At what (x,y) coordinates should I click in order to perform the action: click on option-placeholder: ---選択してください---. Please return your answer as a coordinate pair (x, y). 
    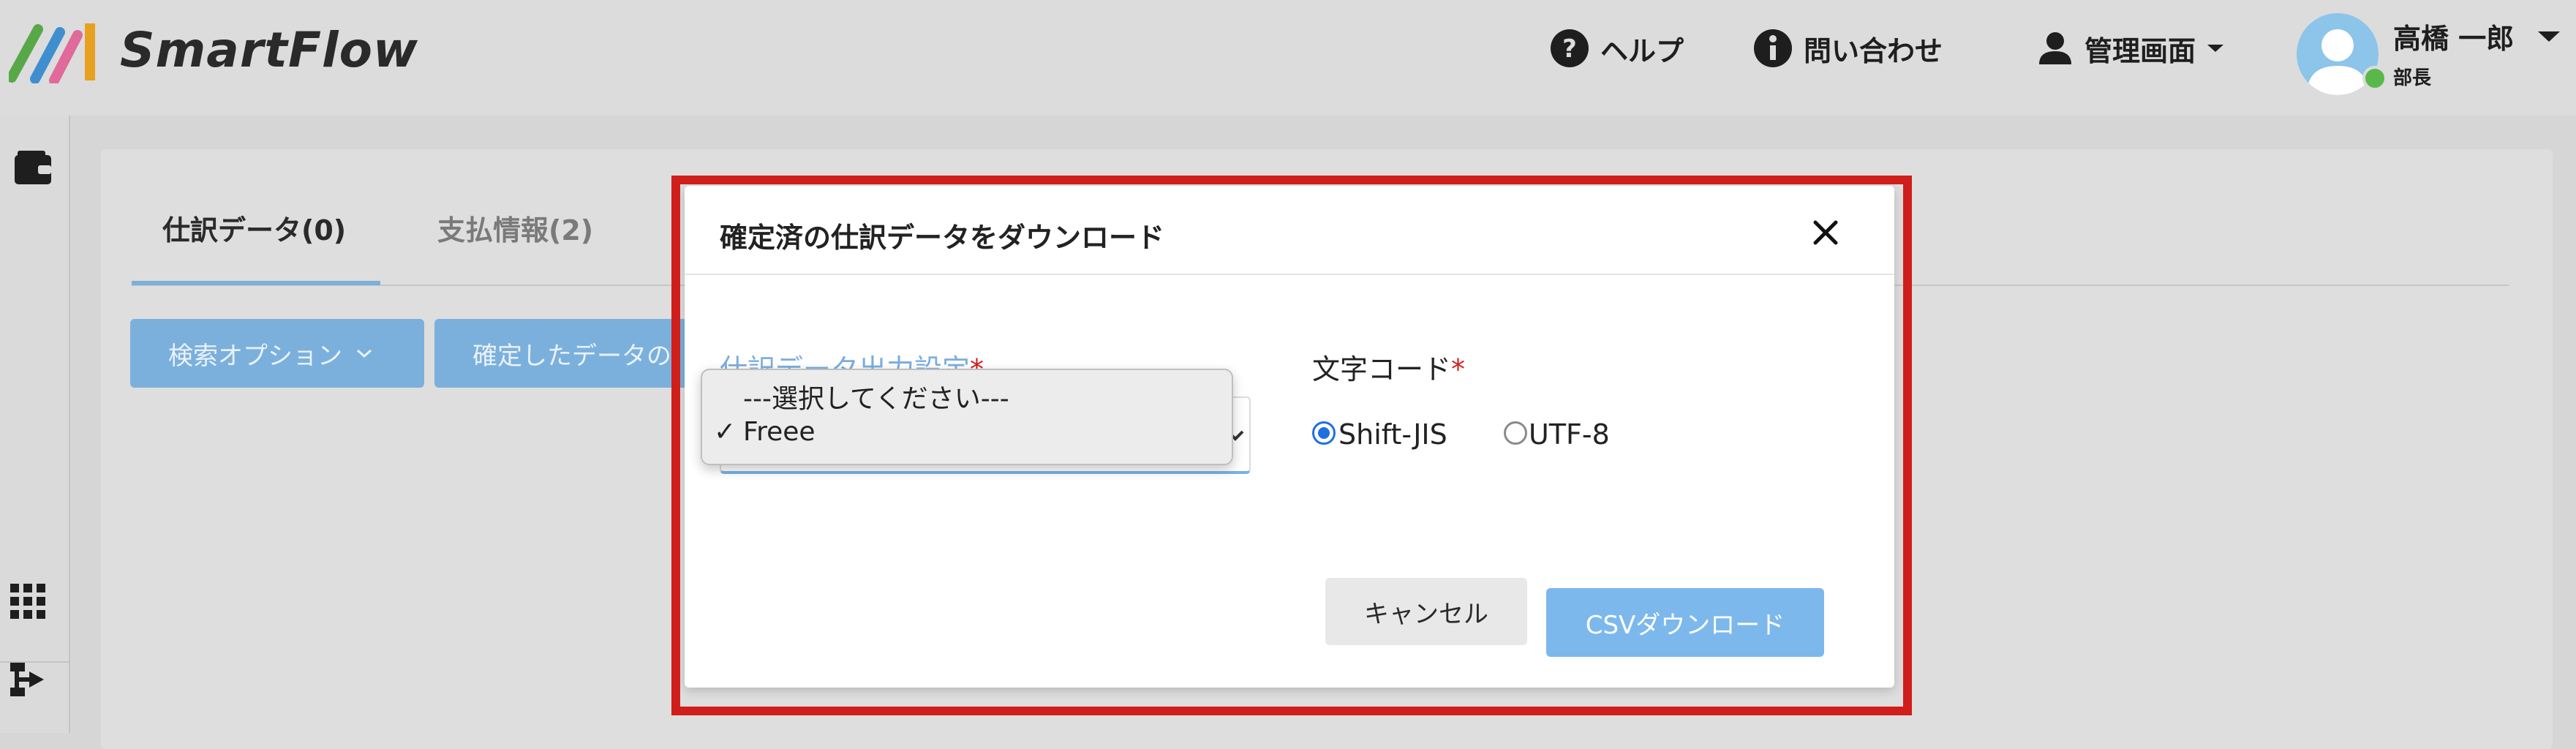
    Looking at the image, I should click on (876, 396).